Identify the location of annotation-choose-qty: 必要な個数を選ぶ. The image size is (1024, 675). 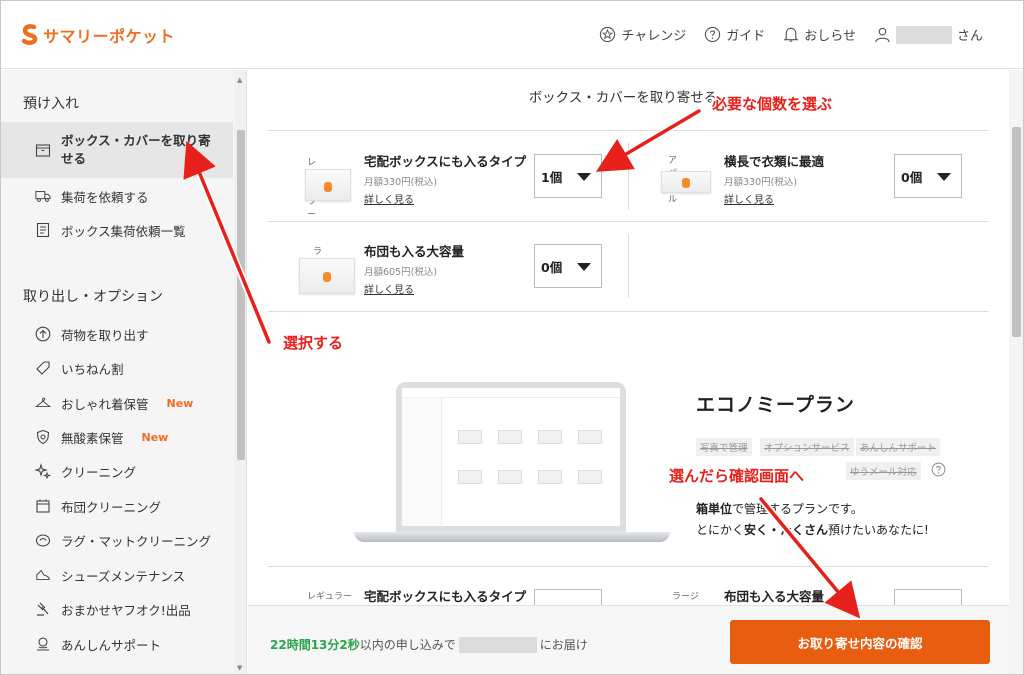
(772, 104).